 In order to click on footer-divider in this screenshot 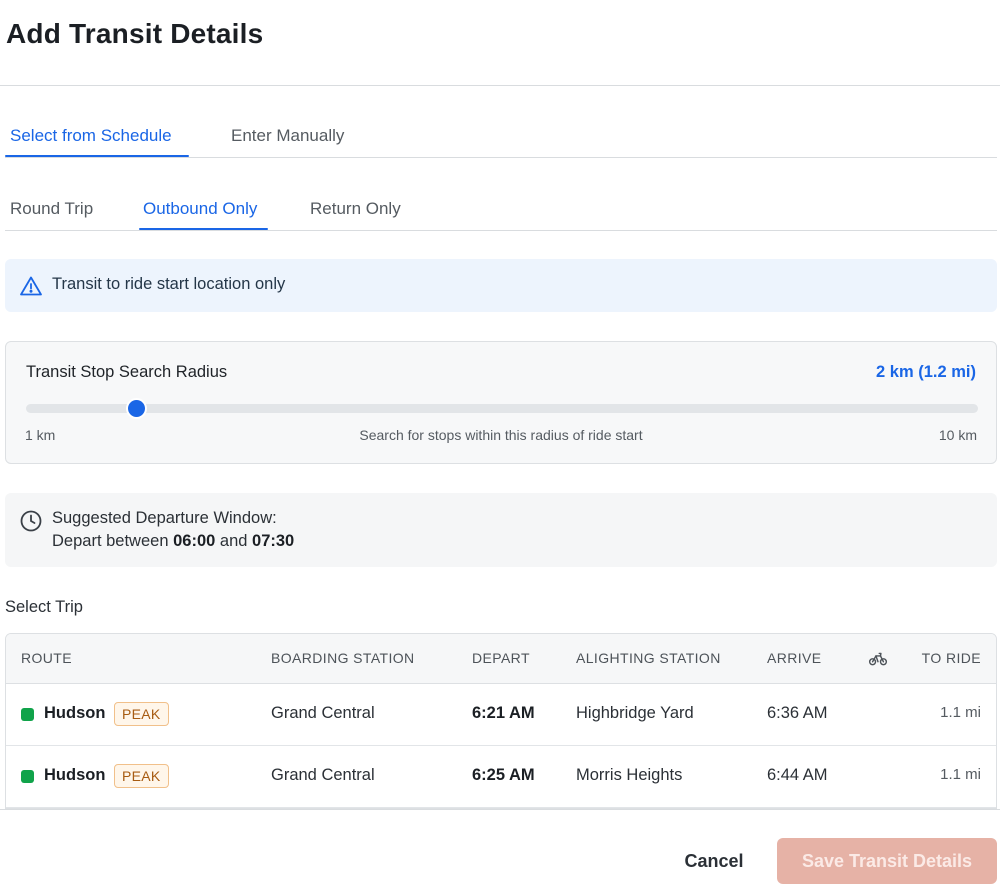, I will do `click(500, 809)`.